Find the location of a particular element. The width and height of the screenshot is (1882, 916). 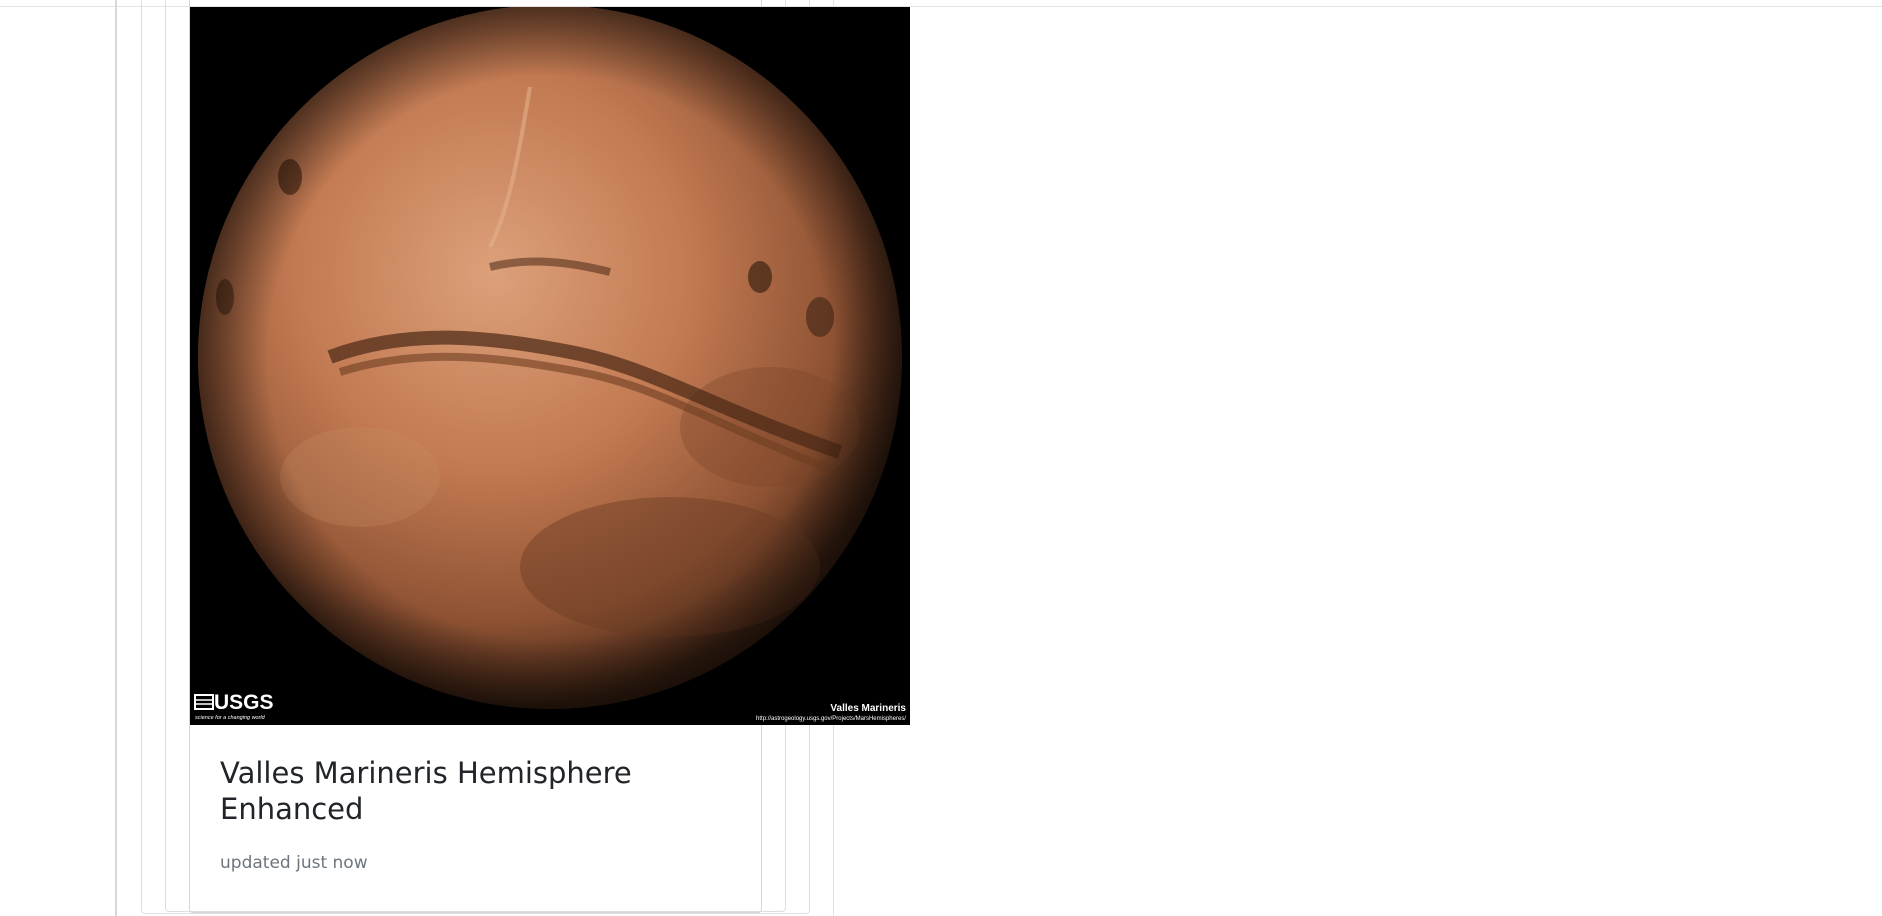

image-caption-title: Valles Marineris is located at coordinates (868, 708).